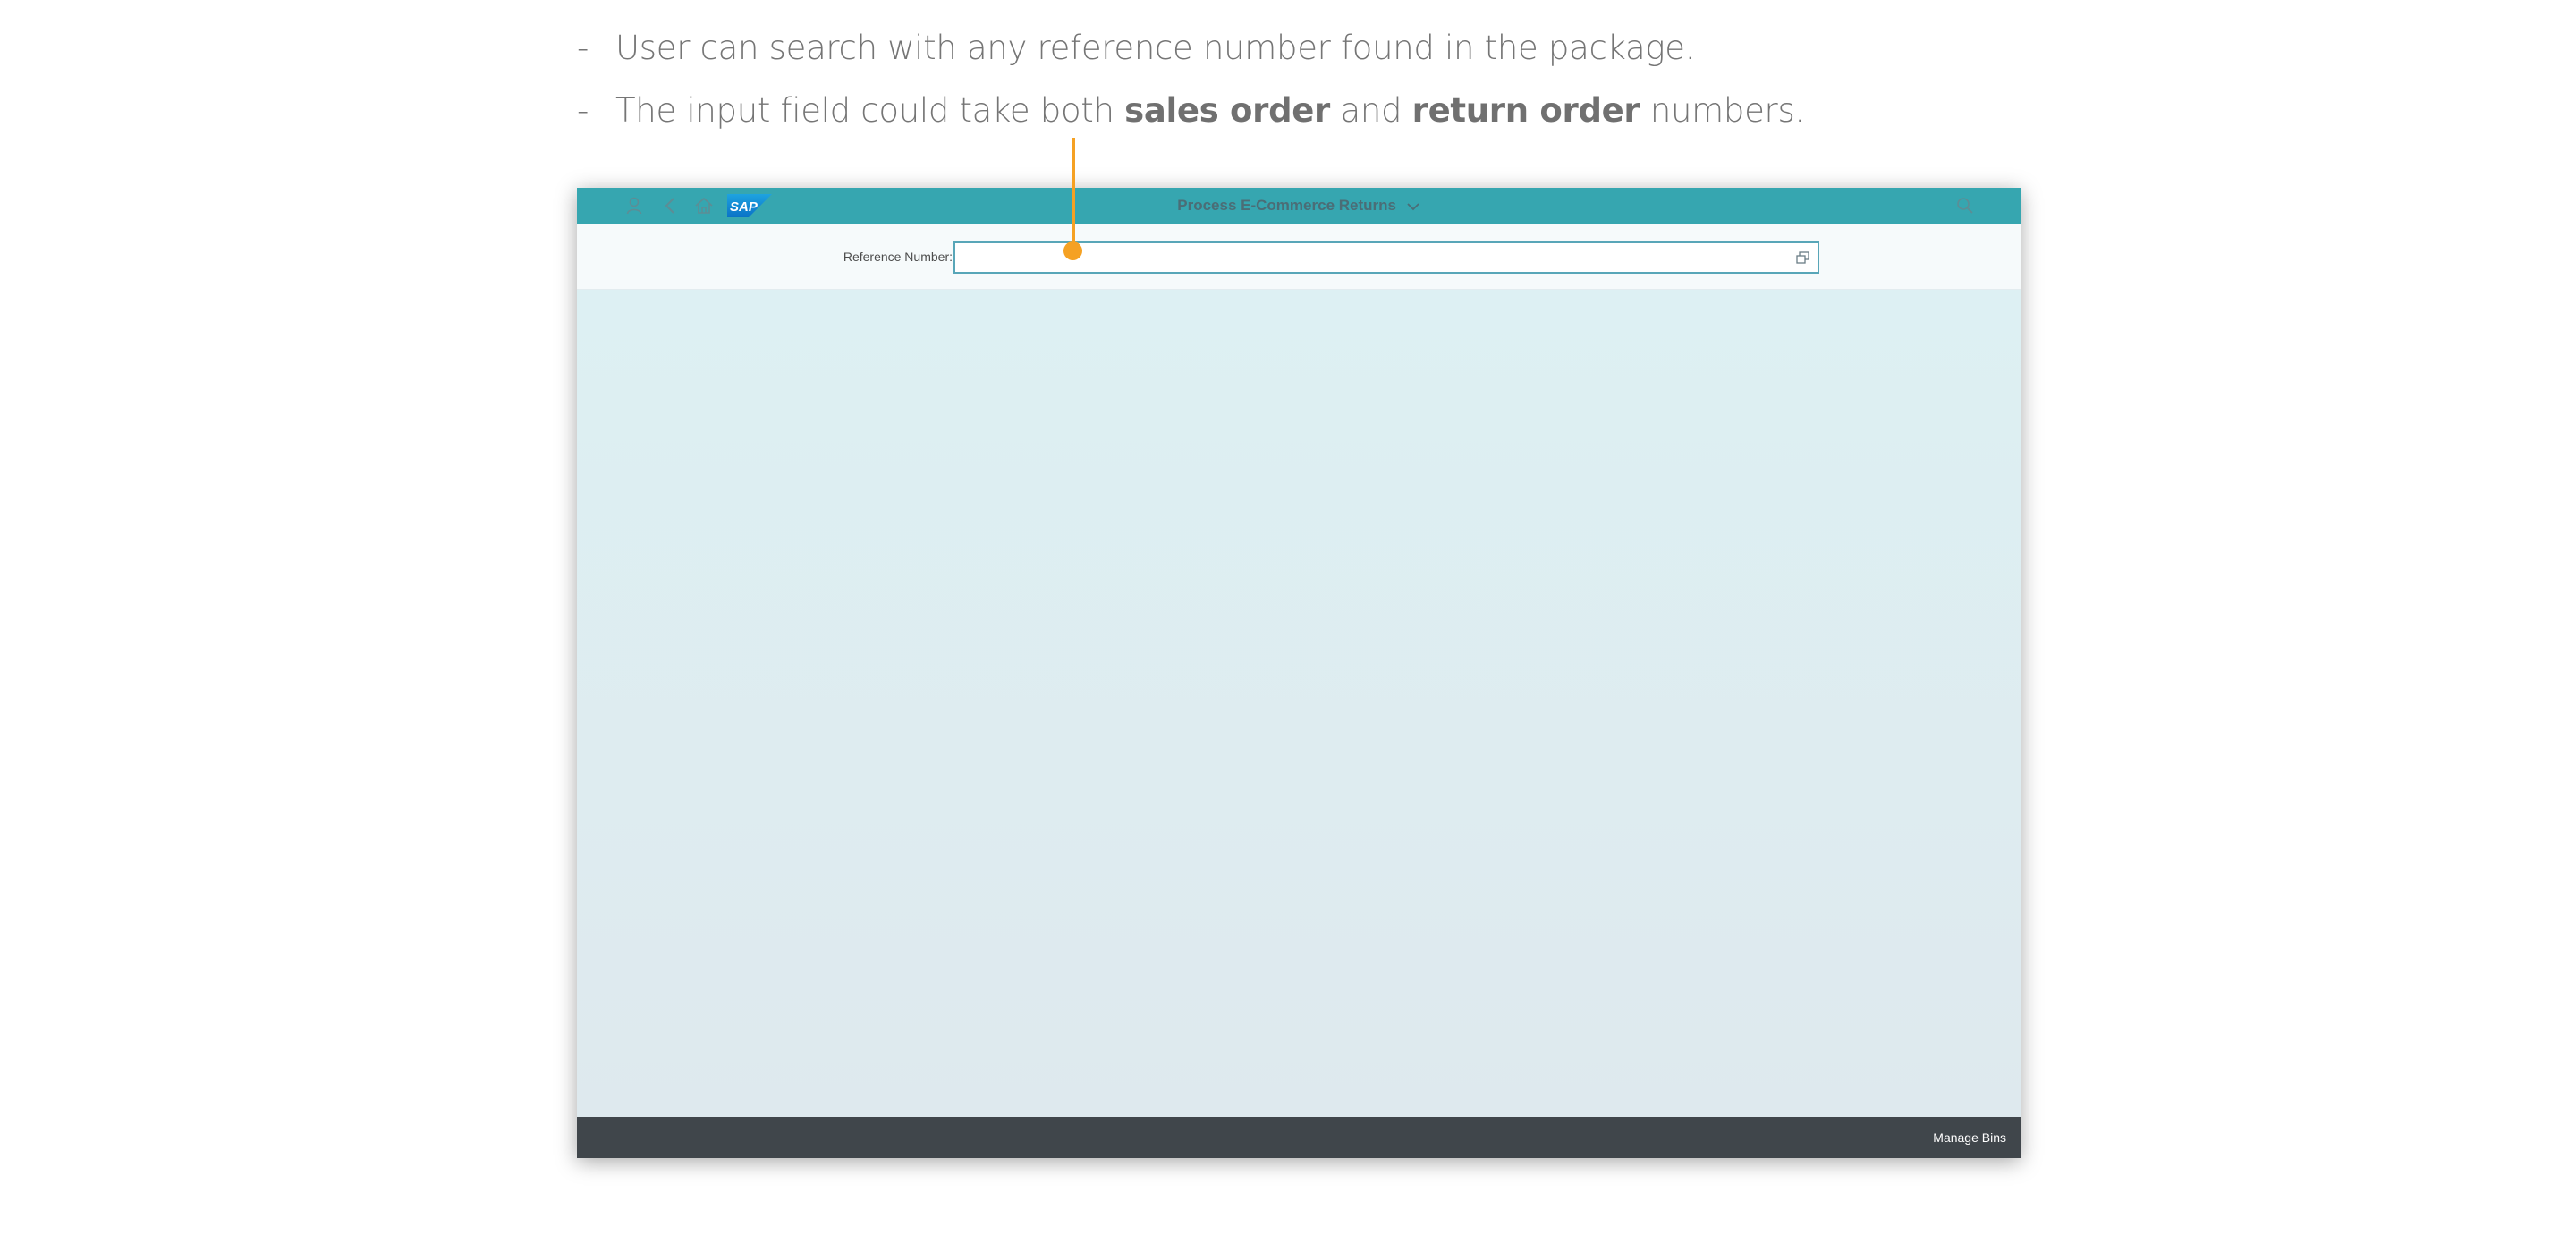  I want to click on app-title-menu: Process E-Commerce Returns, so click(1299, 206).